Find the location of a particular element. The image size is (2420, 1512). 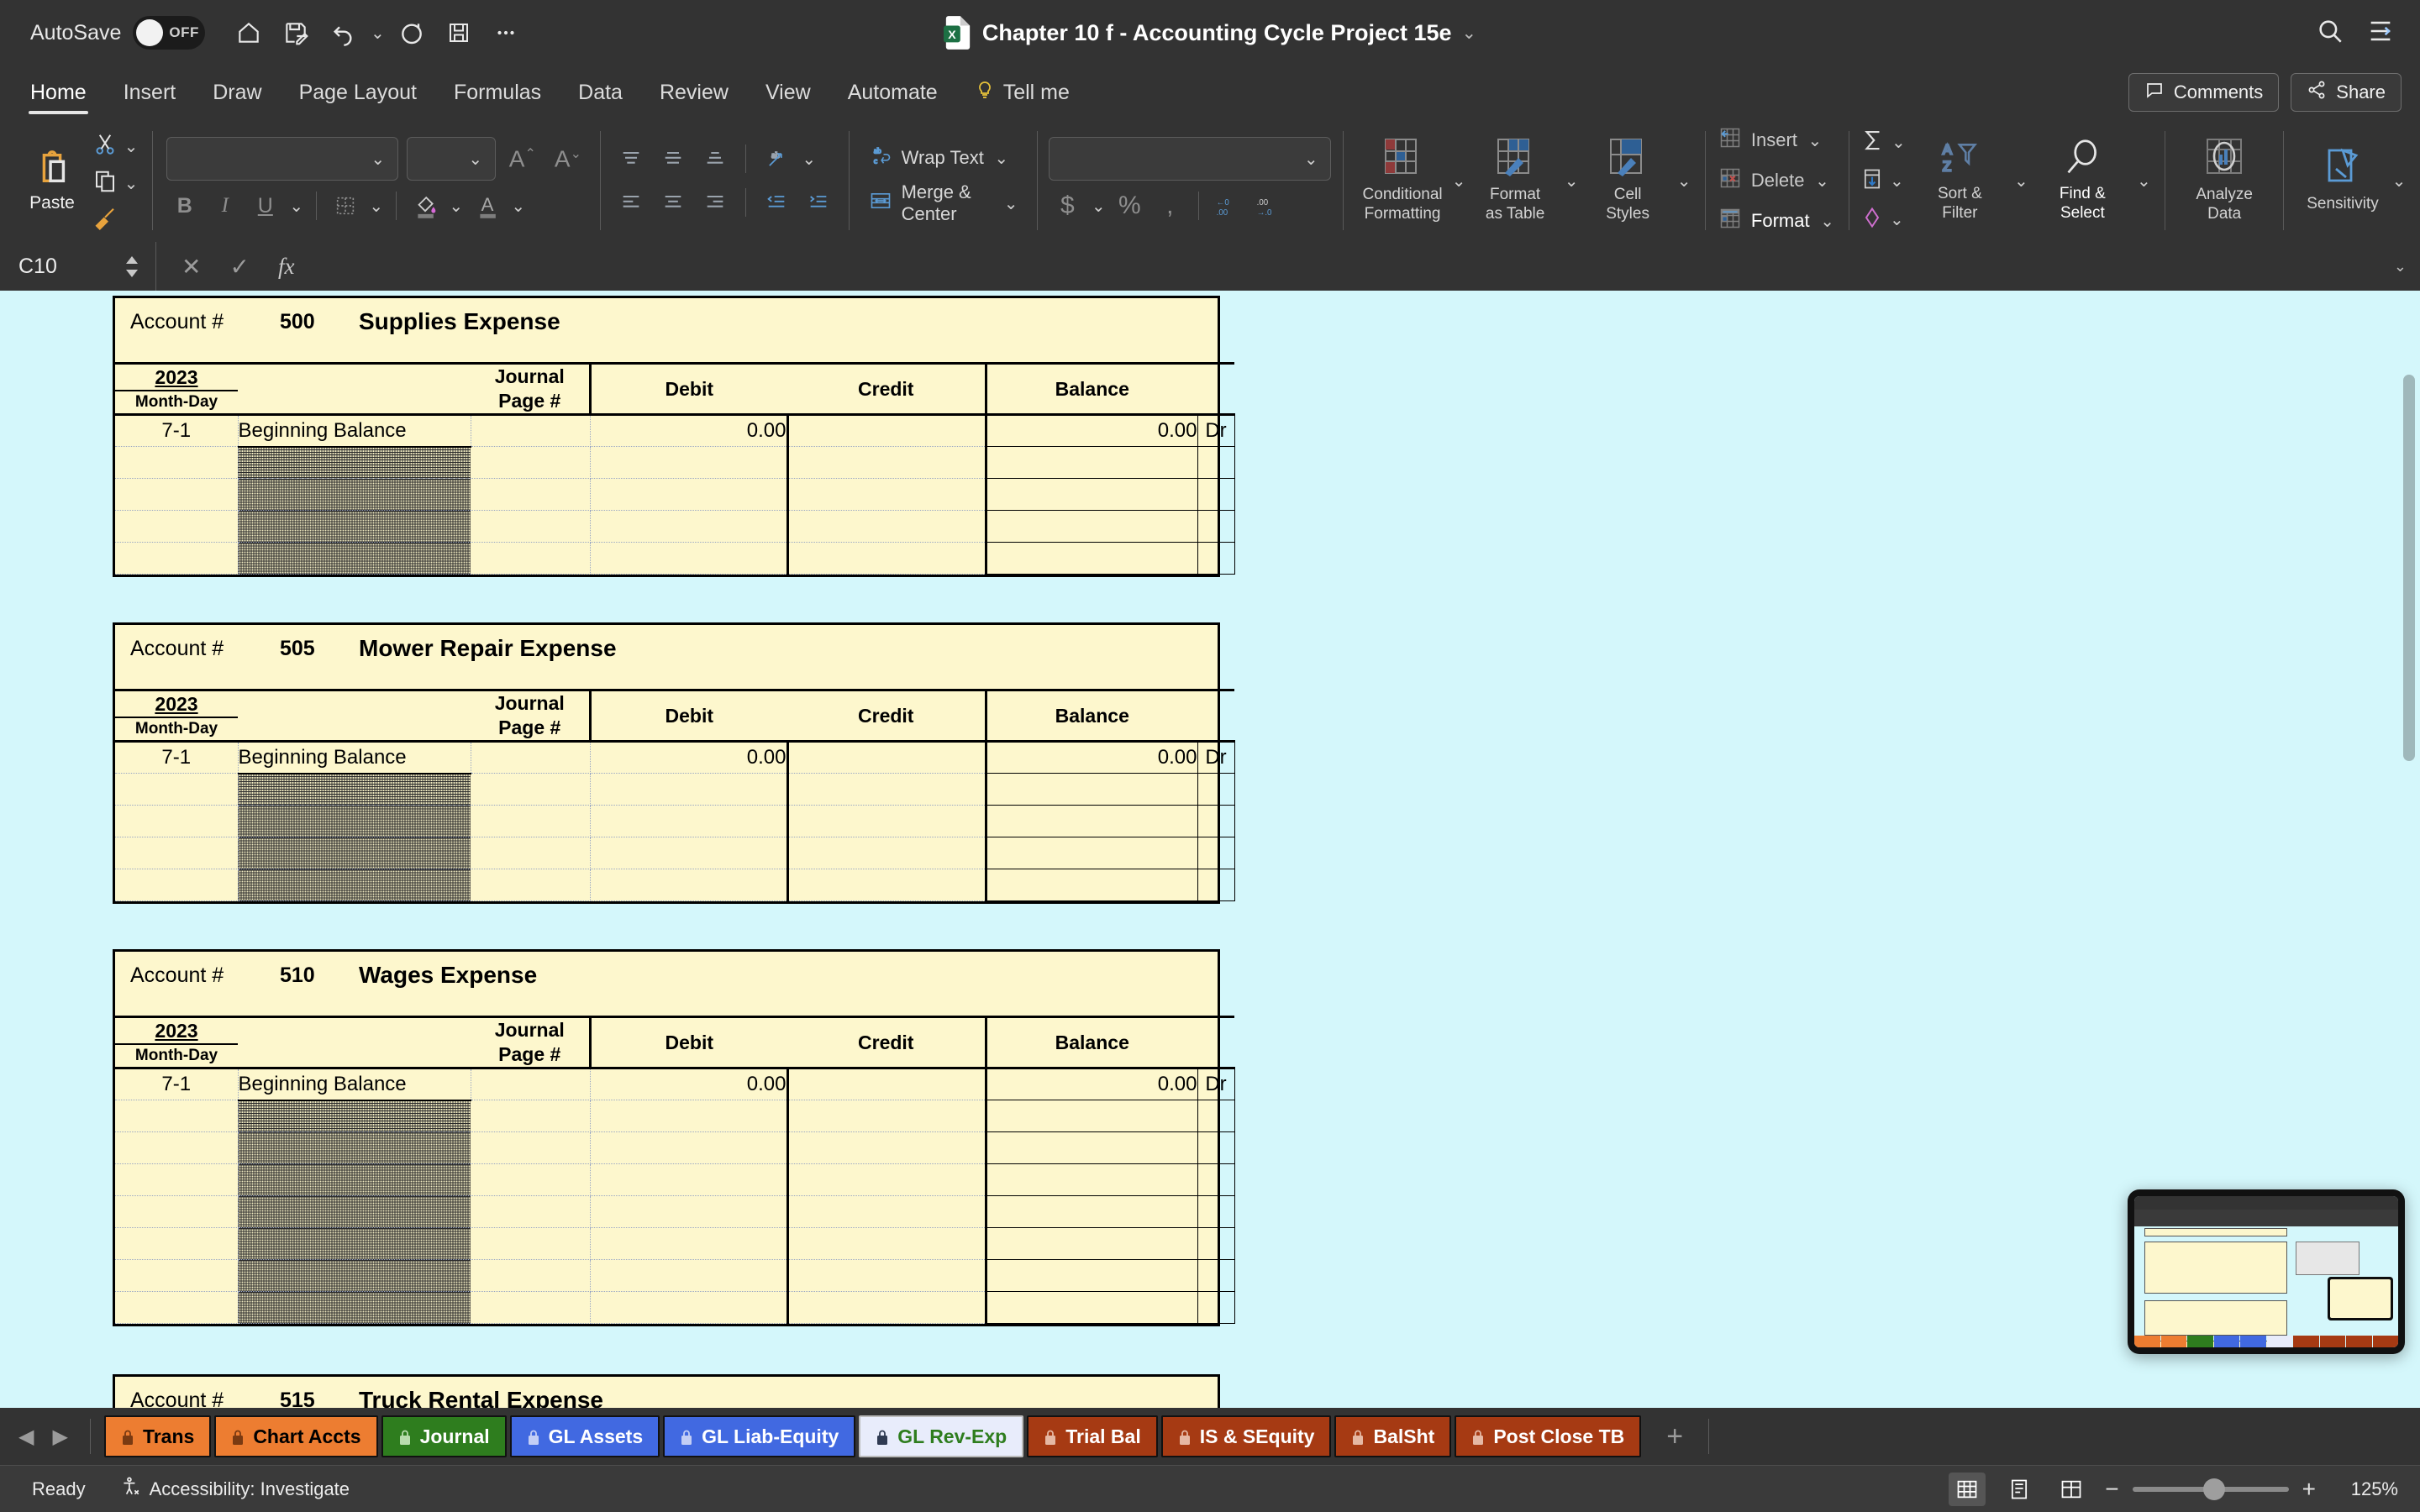

decrease-decimal-icon: .00 →.0 is located at coordinates (1267, 205).